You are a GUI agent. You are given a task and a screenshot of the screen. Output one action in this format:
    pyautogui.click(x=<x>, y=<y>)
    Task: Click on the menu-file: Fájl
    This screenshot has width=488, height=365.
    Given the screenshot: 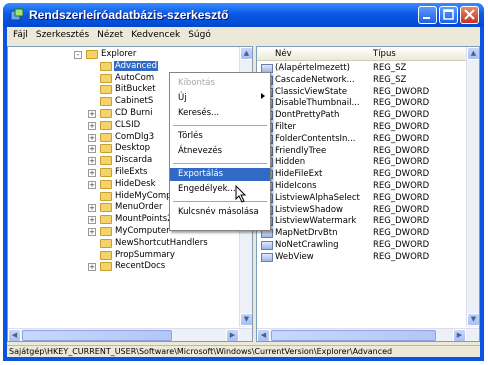 What is the action you would take?
    pyautogui.click(x=20, y=36)
    